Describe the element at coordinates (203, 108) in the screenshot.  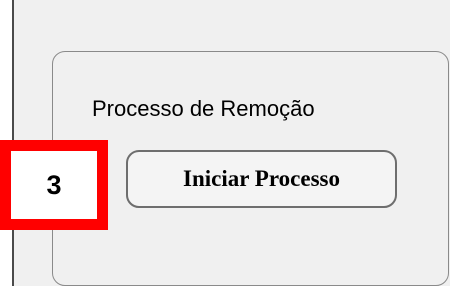
I see `group-title: Processo de Remoção` at that location.